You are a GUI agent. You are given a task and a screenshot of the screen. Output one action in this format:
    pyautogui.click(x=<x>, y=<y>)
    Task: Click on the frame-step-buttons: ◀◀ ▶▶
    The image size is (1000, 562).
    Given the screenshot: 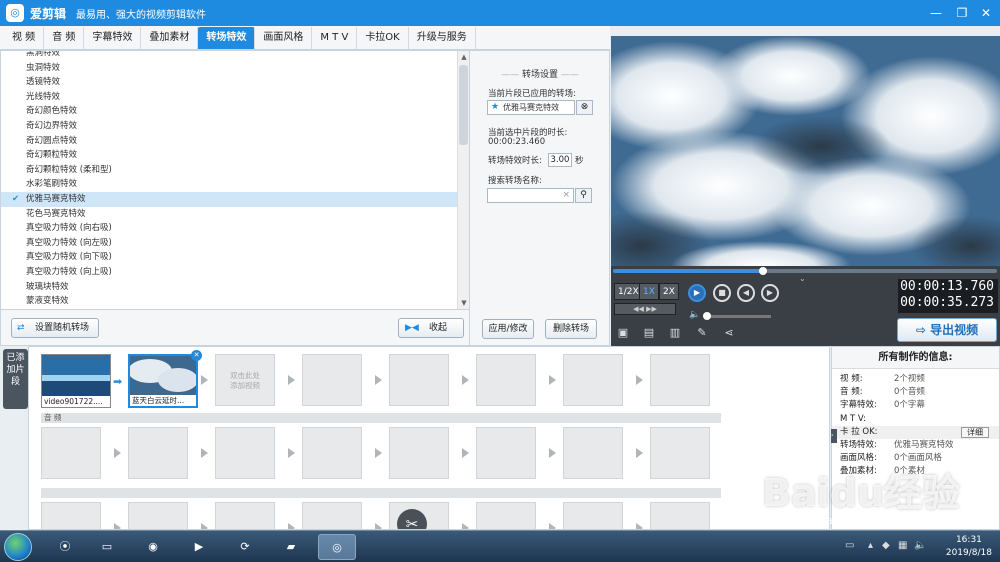 What is the action you would take?
    pyautogui.click(x=645, y=309)
    